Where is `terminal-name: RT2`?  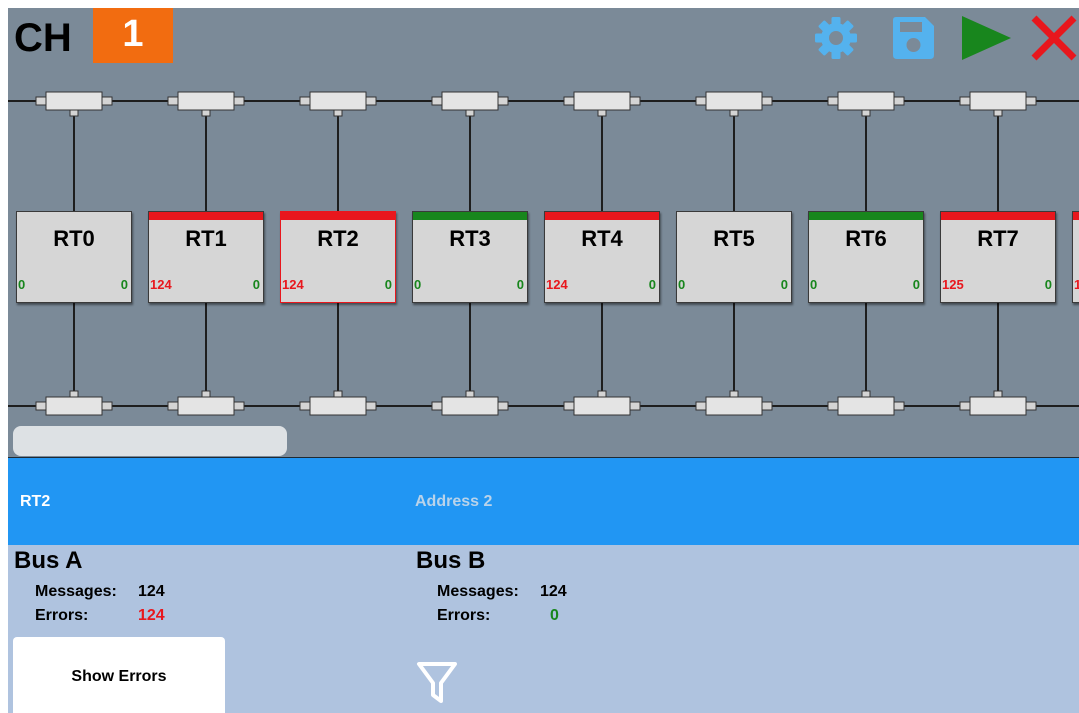
terminal-name: RT2 is located at coordinates (338, 238).